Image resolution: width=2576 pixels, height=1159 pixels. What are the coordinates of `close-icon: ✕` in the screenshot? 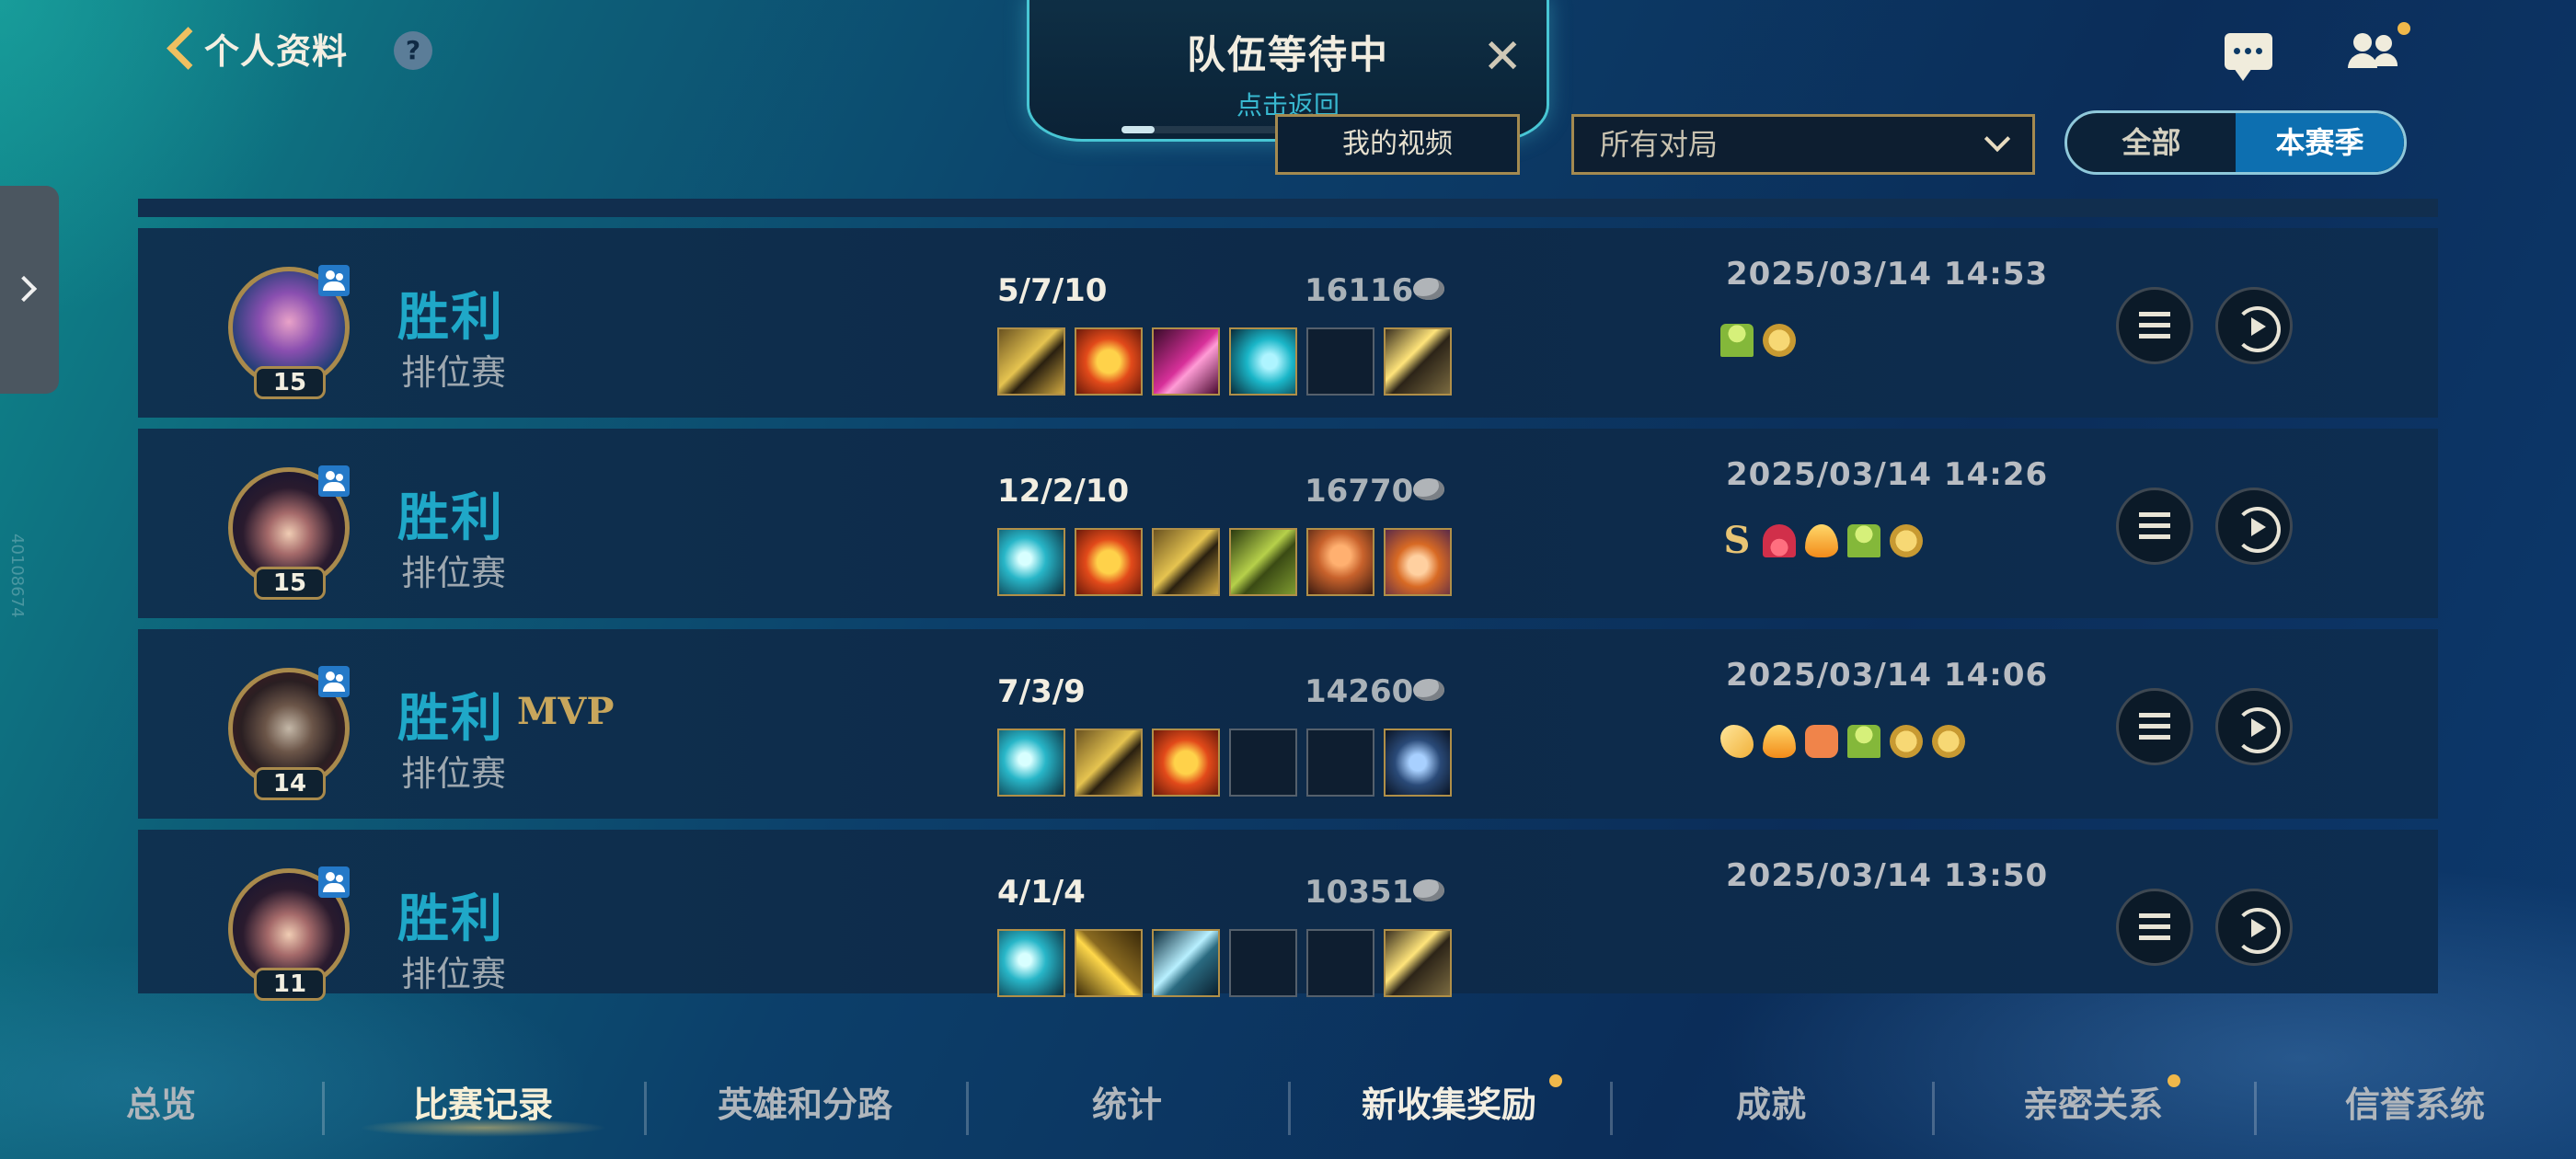 It's located at (1502, 57).